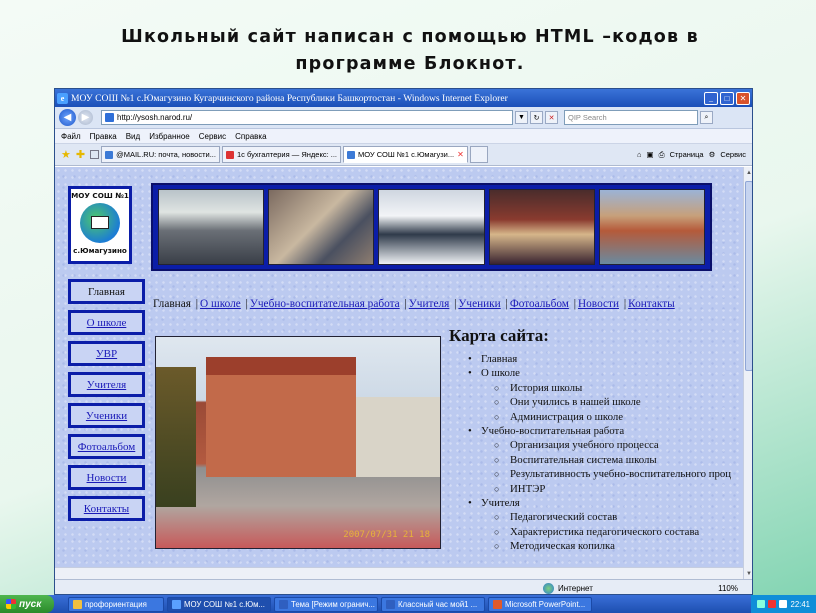 Image resolution: width=816 pixels, height=613 pixels. I want to click on menu-edit: Правка, so click(103, 136).